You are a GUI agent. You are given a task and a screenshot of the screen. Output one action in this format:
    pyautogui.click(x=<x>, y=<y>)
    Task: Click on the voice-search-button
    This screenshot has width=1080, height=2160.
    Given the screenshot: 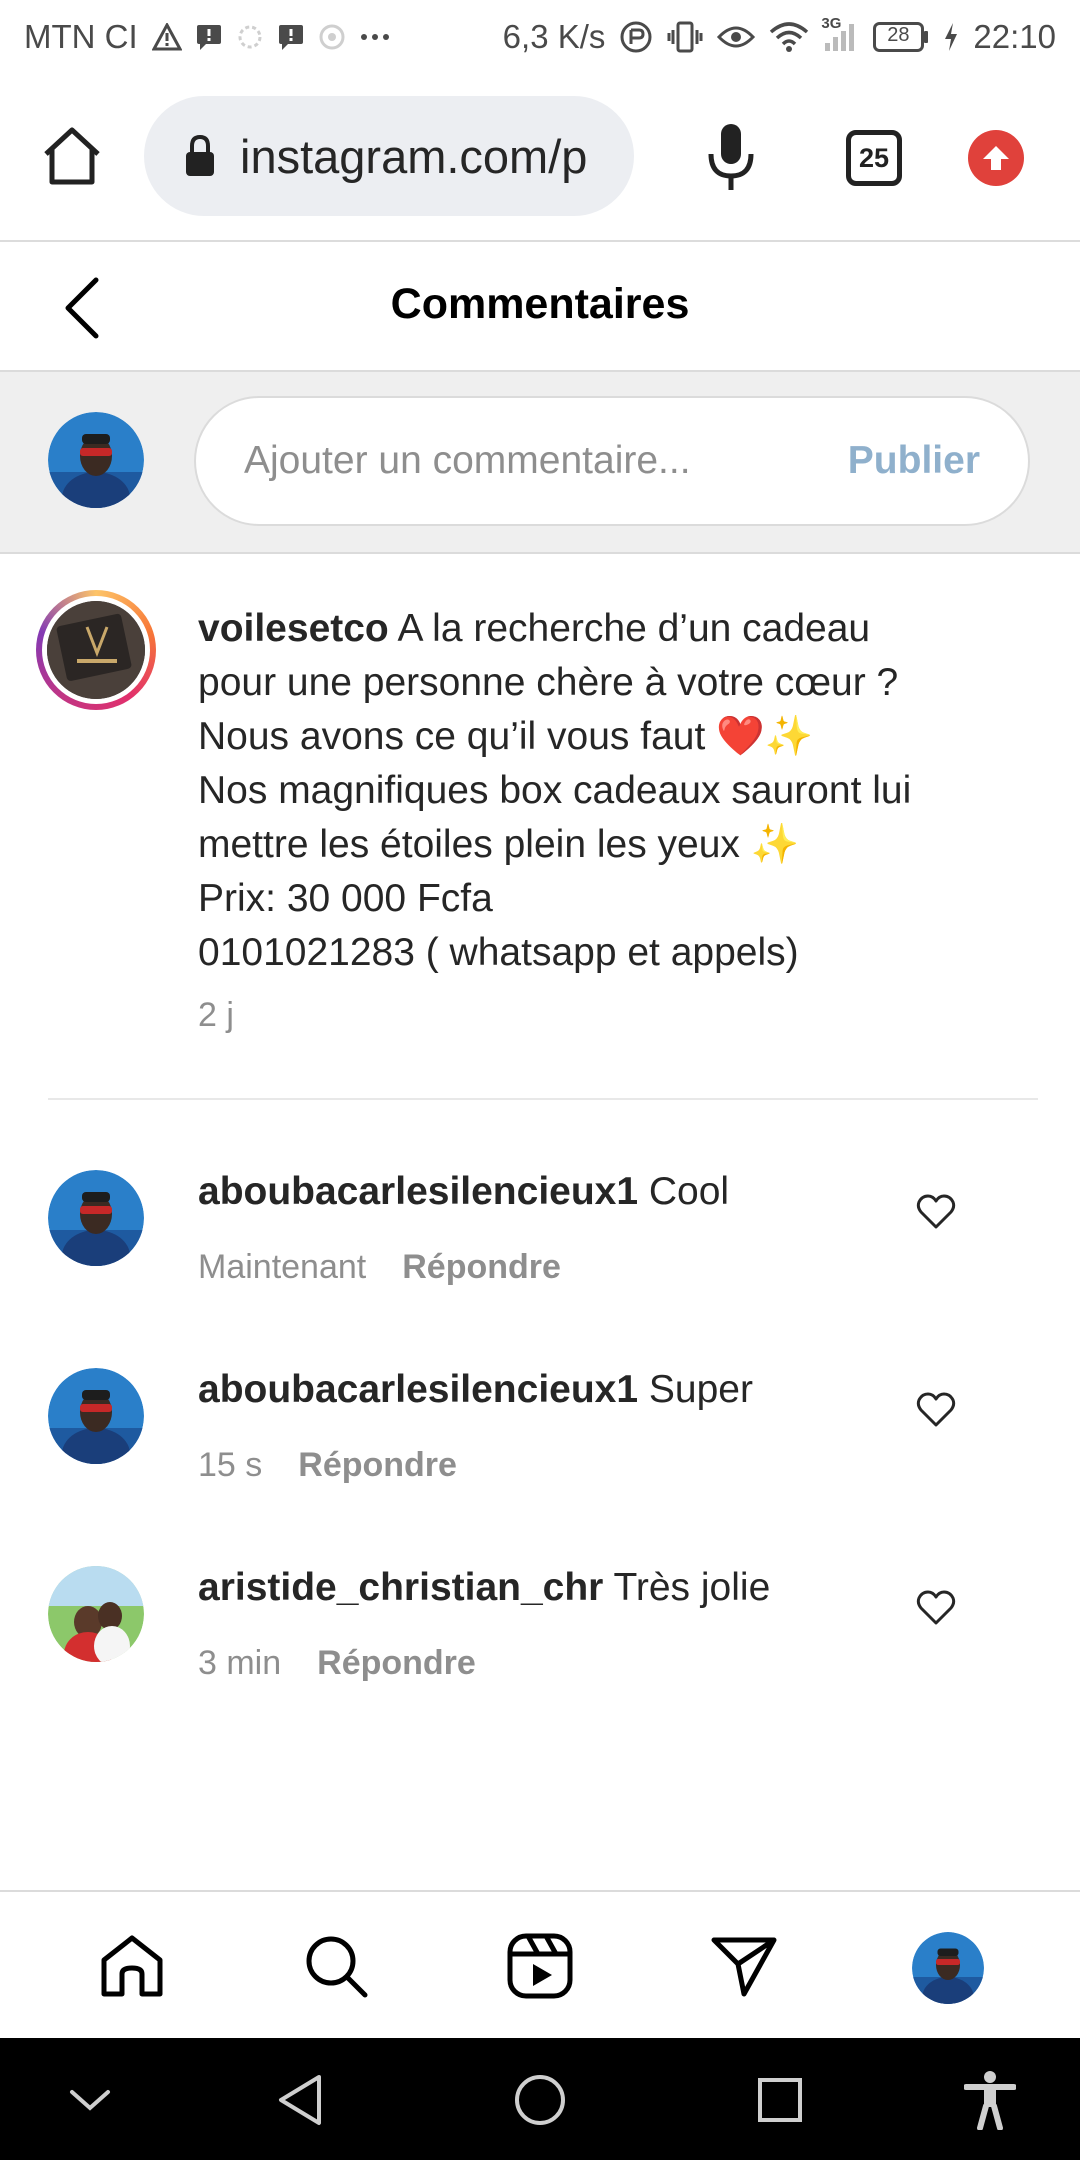 What is the action you would take?
    pyautogui.click(x=731, y=157)
    